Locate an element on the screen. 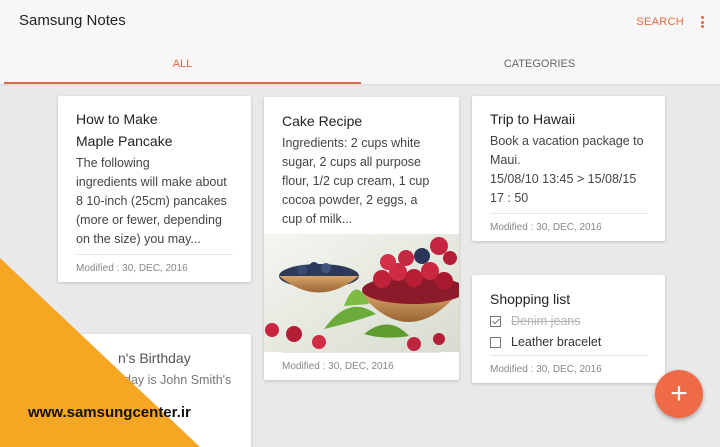 The image size is (720, 447). raspberries-bowl-photo is located at coordinates (361, 293).